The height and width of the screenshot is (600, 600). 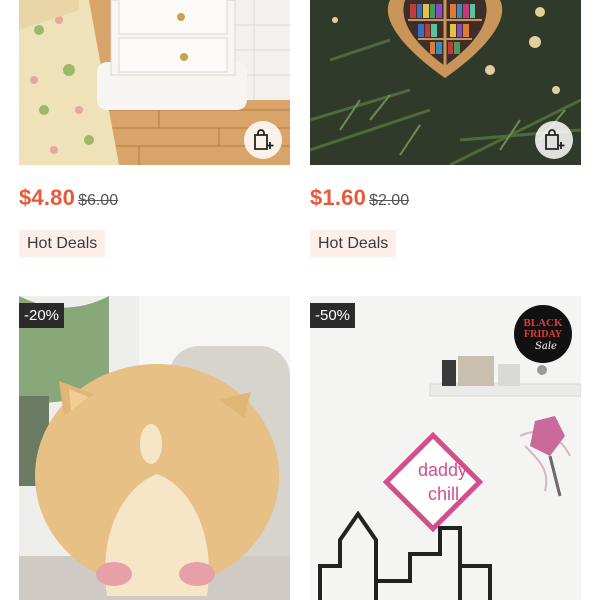 What do you see at coordinates (442, 470) in the screenshot?
I see `sign-text-line1: daddy` at bounding box center [442, 470].